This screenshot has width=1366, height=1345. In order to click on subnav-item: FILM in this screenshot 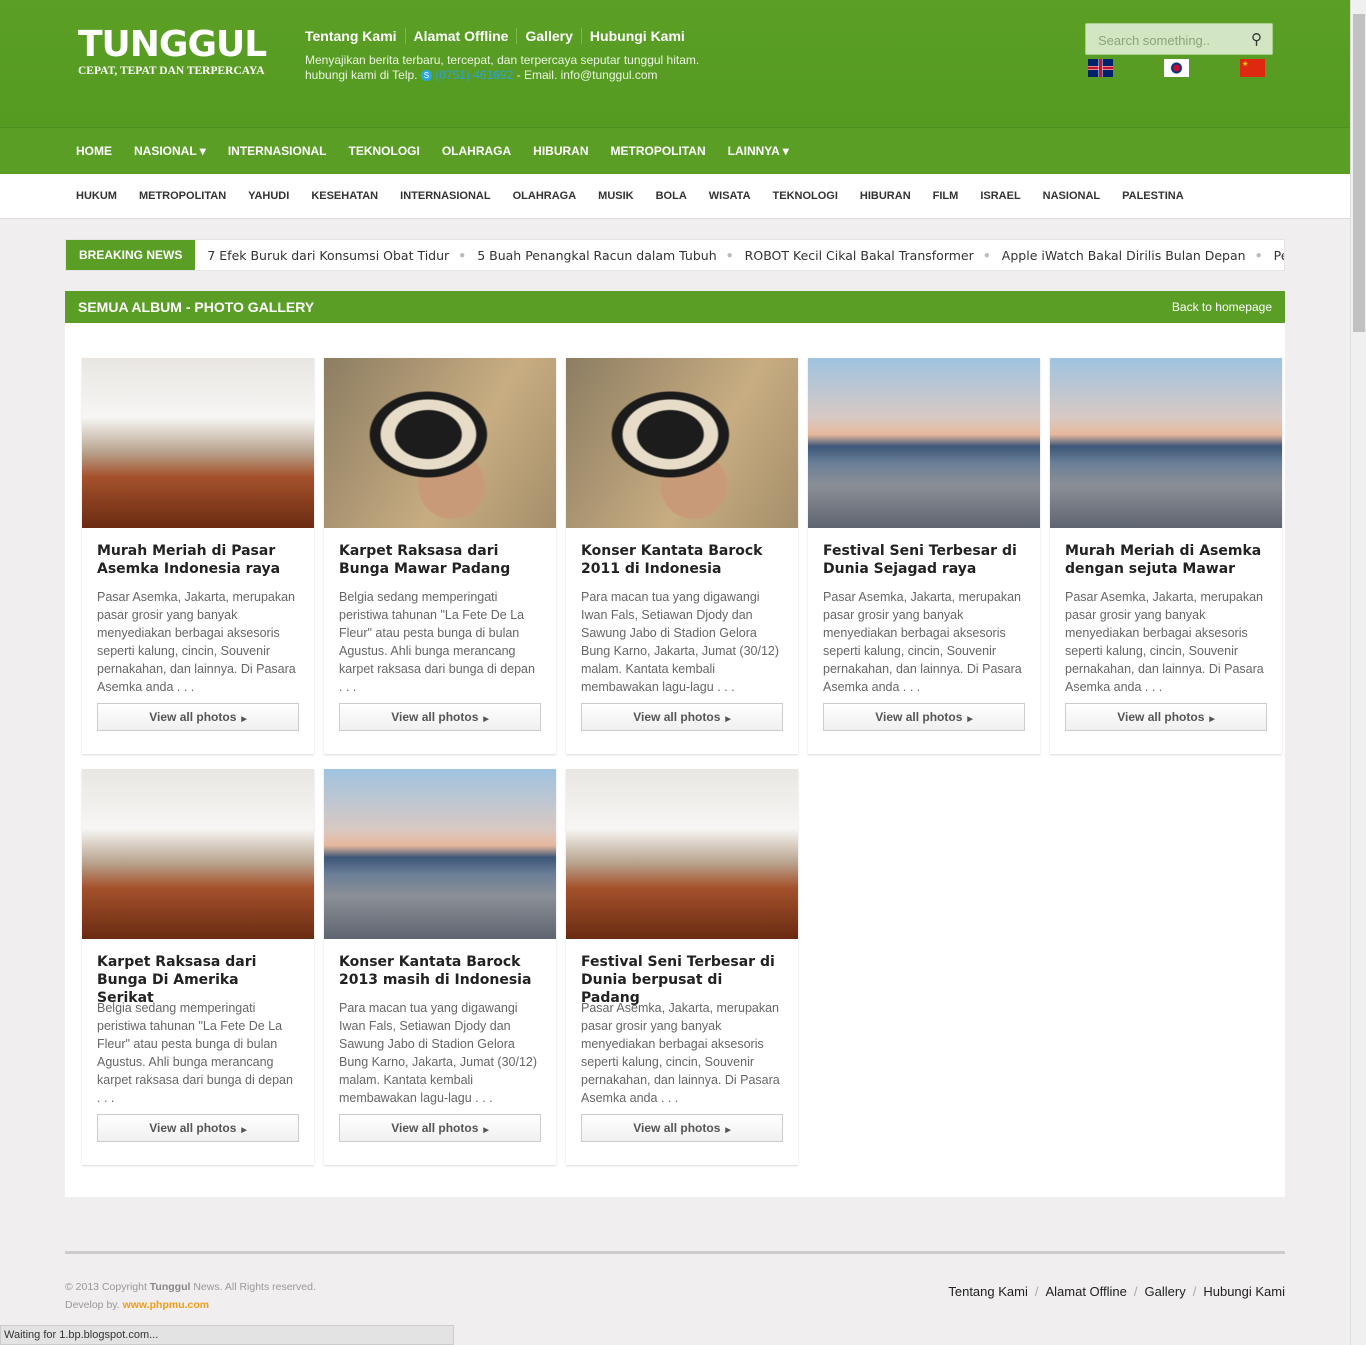, I will do `click(946, 196)`.